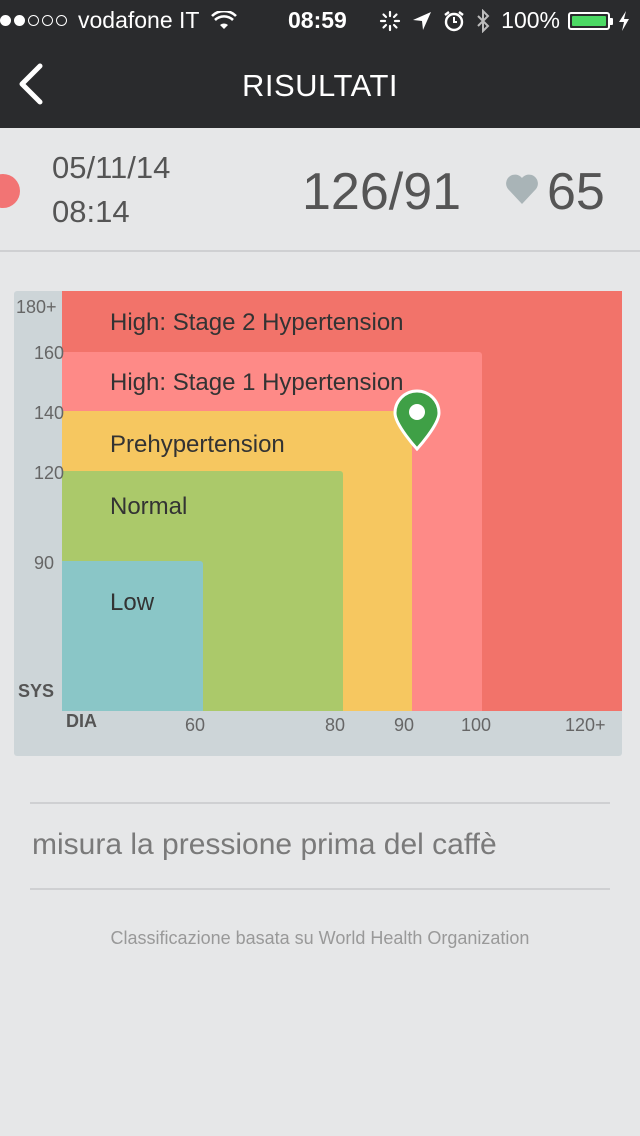  Describe the element at coordinates (132, 602) in the screenshot. I see `zone-label-low: Low` at that location.